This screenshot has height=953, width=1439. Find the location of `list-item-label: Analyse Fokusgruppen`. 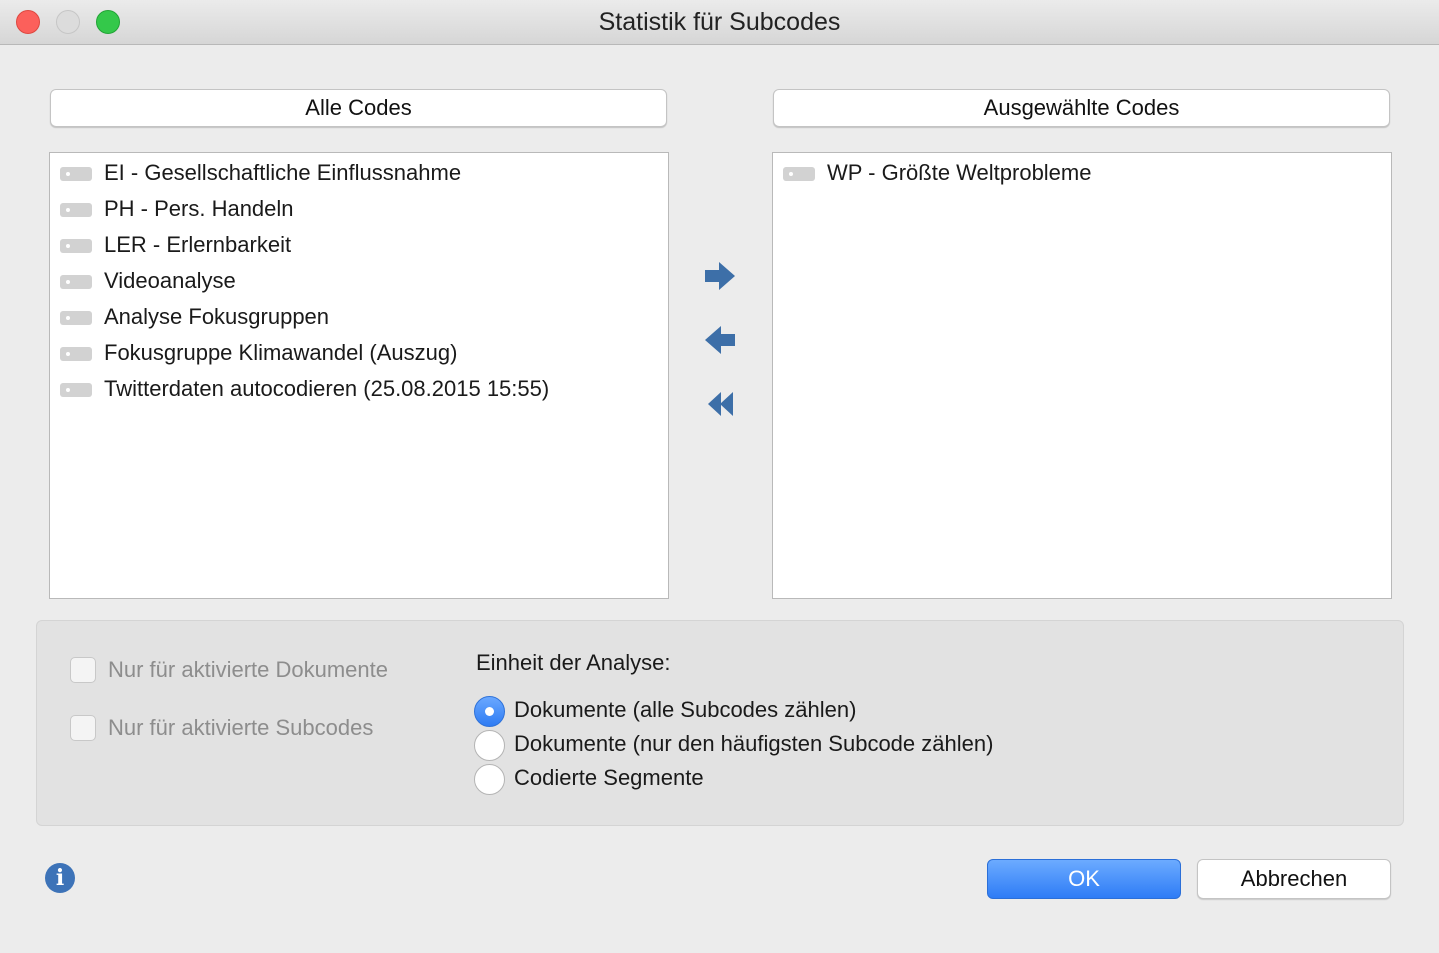

list-item-label: Analyse Fokusgruppen is located at coordinates (217, 316).